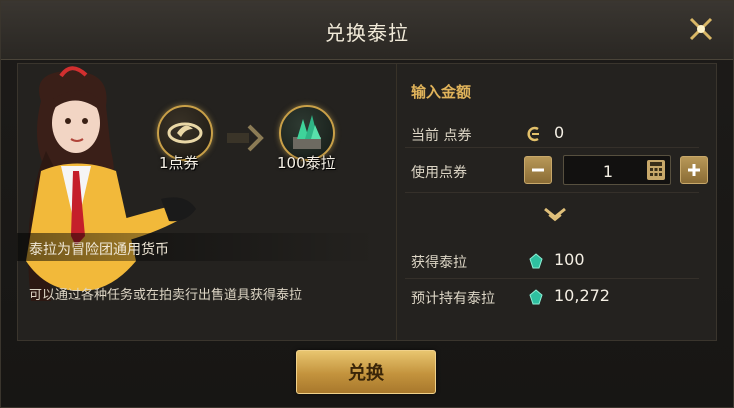  Describe the element at coordinates (166, 295) in the screenshot. I see `info-line-2: 可以通过各种任务或在拍卖行出售道具获得泰拉` at that location.